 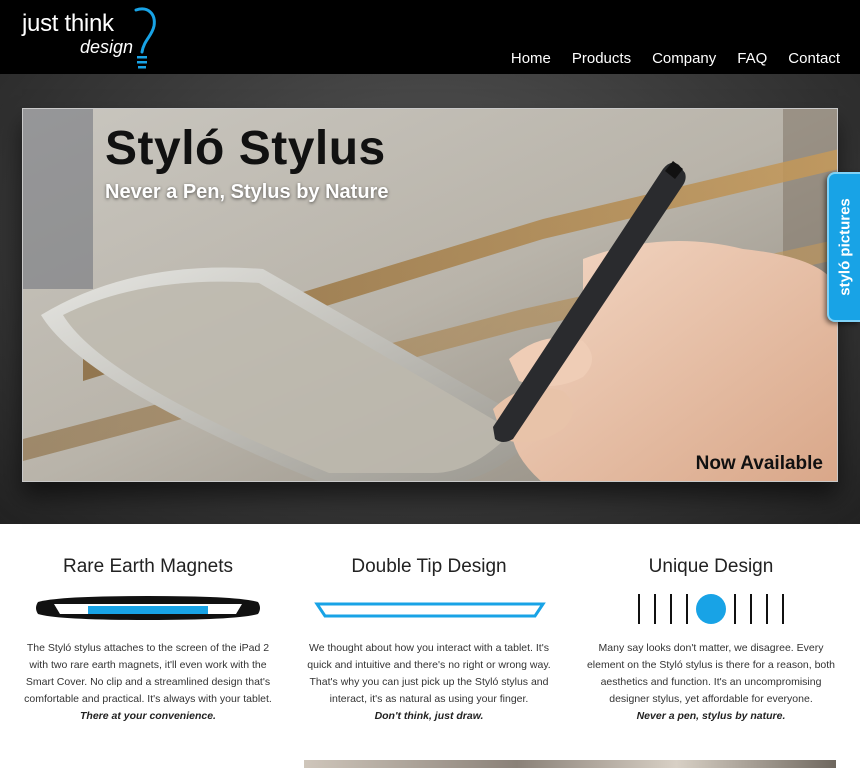 What do you see at coordinates (429, 610) in the screenshot?
I see `stylus-tip-icon` at bounding box center [429, 610].